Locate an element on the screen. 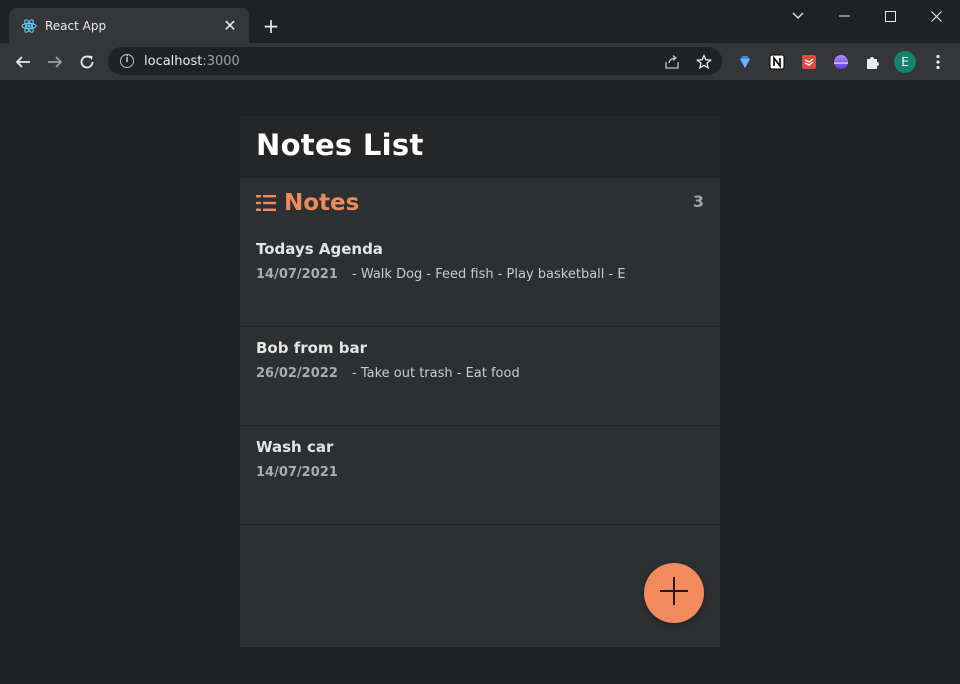 This screenshot has width=960, height=684. list-item: Wash car 14/07/2021 is located at coordinates (480, 481).